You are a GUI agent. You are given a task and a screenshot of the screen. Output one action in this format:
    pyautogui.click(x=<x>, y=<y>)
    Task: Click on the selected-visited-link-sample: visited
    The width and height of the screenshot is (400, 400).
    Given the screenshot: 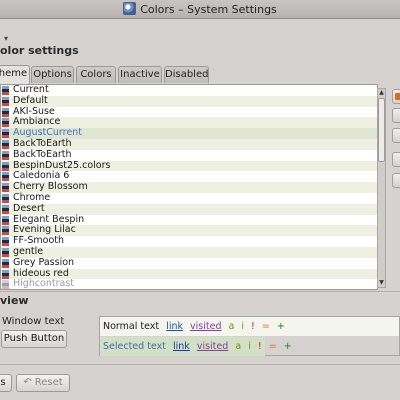 What is the action you would take?
    pyautogui.click(x=212, y=346)
    